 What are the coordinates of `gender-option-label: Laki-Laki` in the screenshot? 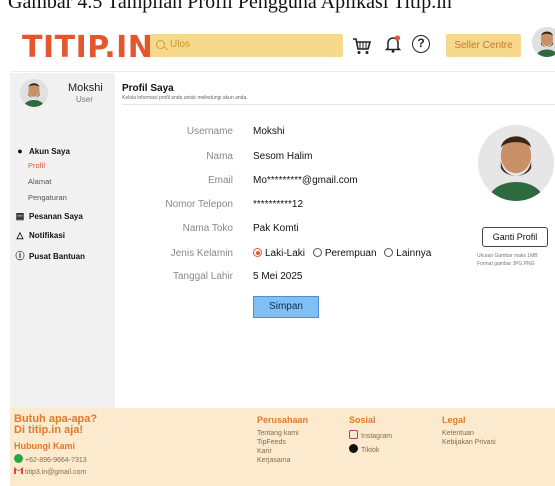 It's located at (285, 253).